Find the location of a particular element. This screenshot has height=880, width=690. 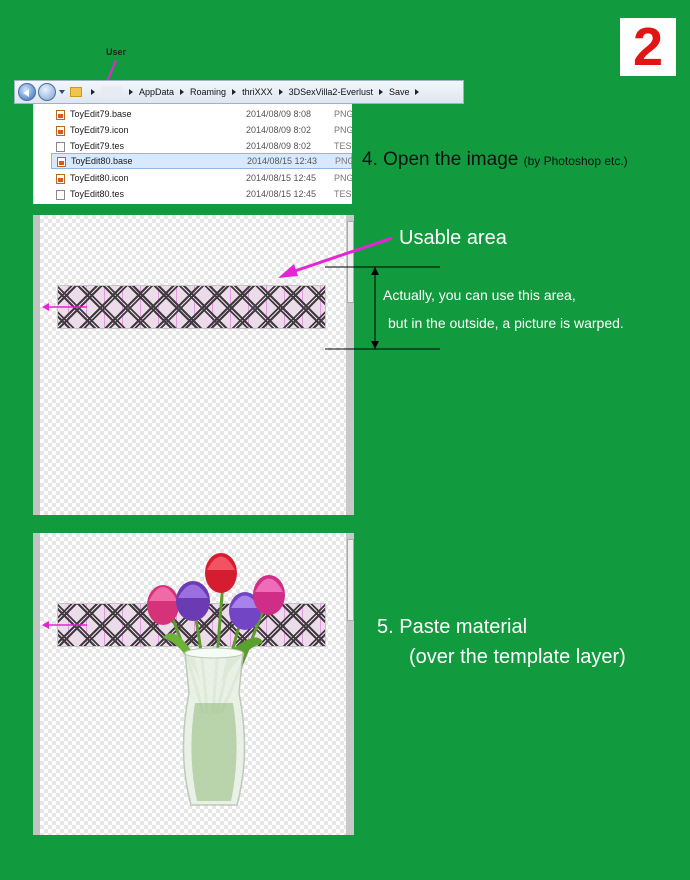

breadcrumb-item-roaming: Roaming is located at coordinates (208, 92).